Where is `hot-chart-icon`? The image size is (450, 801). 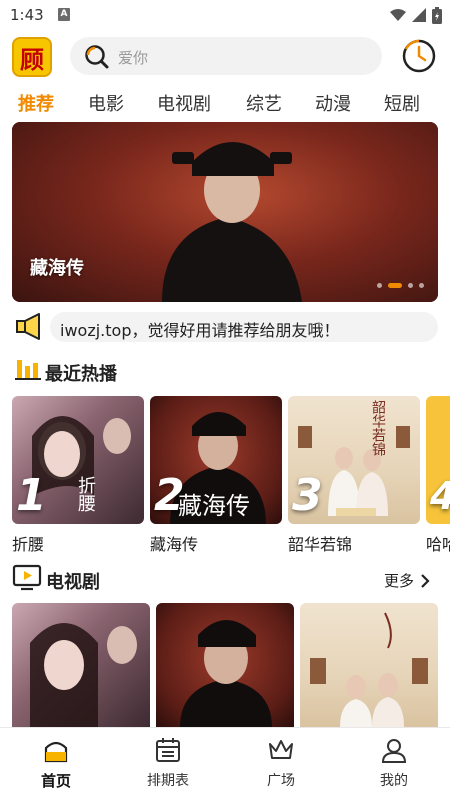
hot-chart-icon is located at coordinates (28, 370).